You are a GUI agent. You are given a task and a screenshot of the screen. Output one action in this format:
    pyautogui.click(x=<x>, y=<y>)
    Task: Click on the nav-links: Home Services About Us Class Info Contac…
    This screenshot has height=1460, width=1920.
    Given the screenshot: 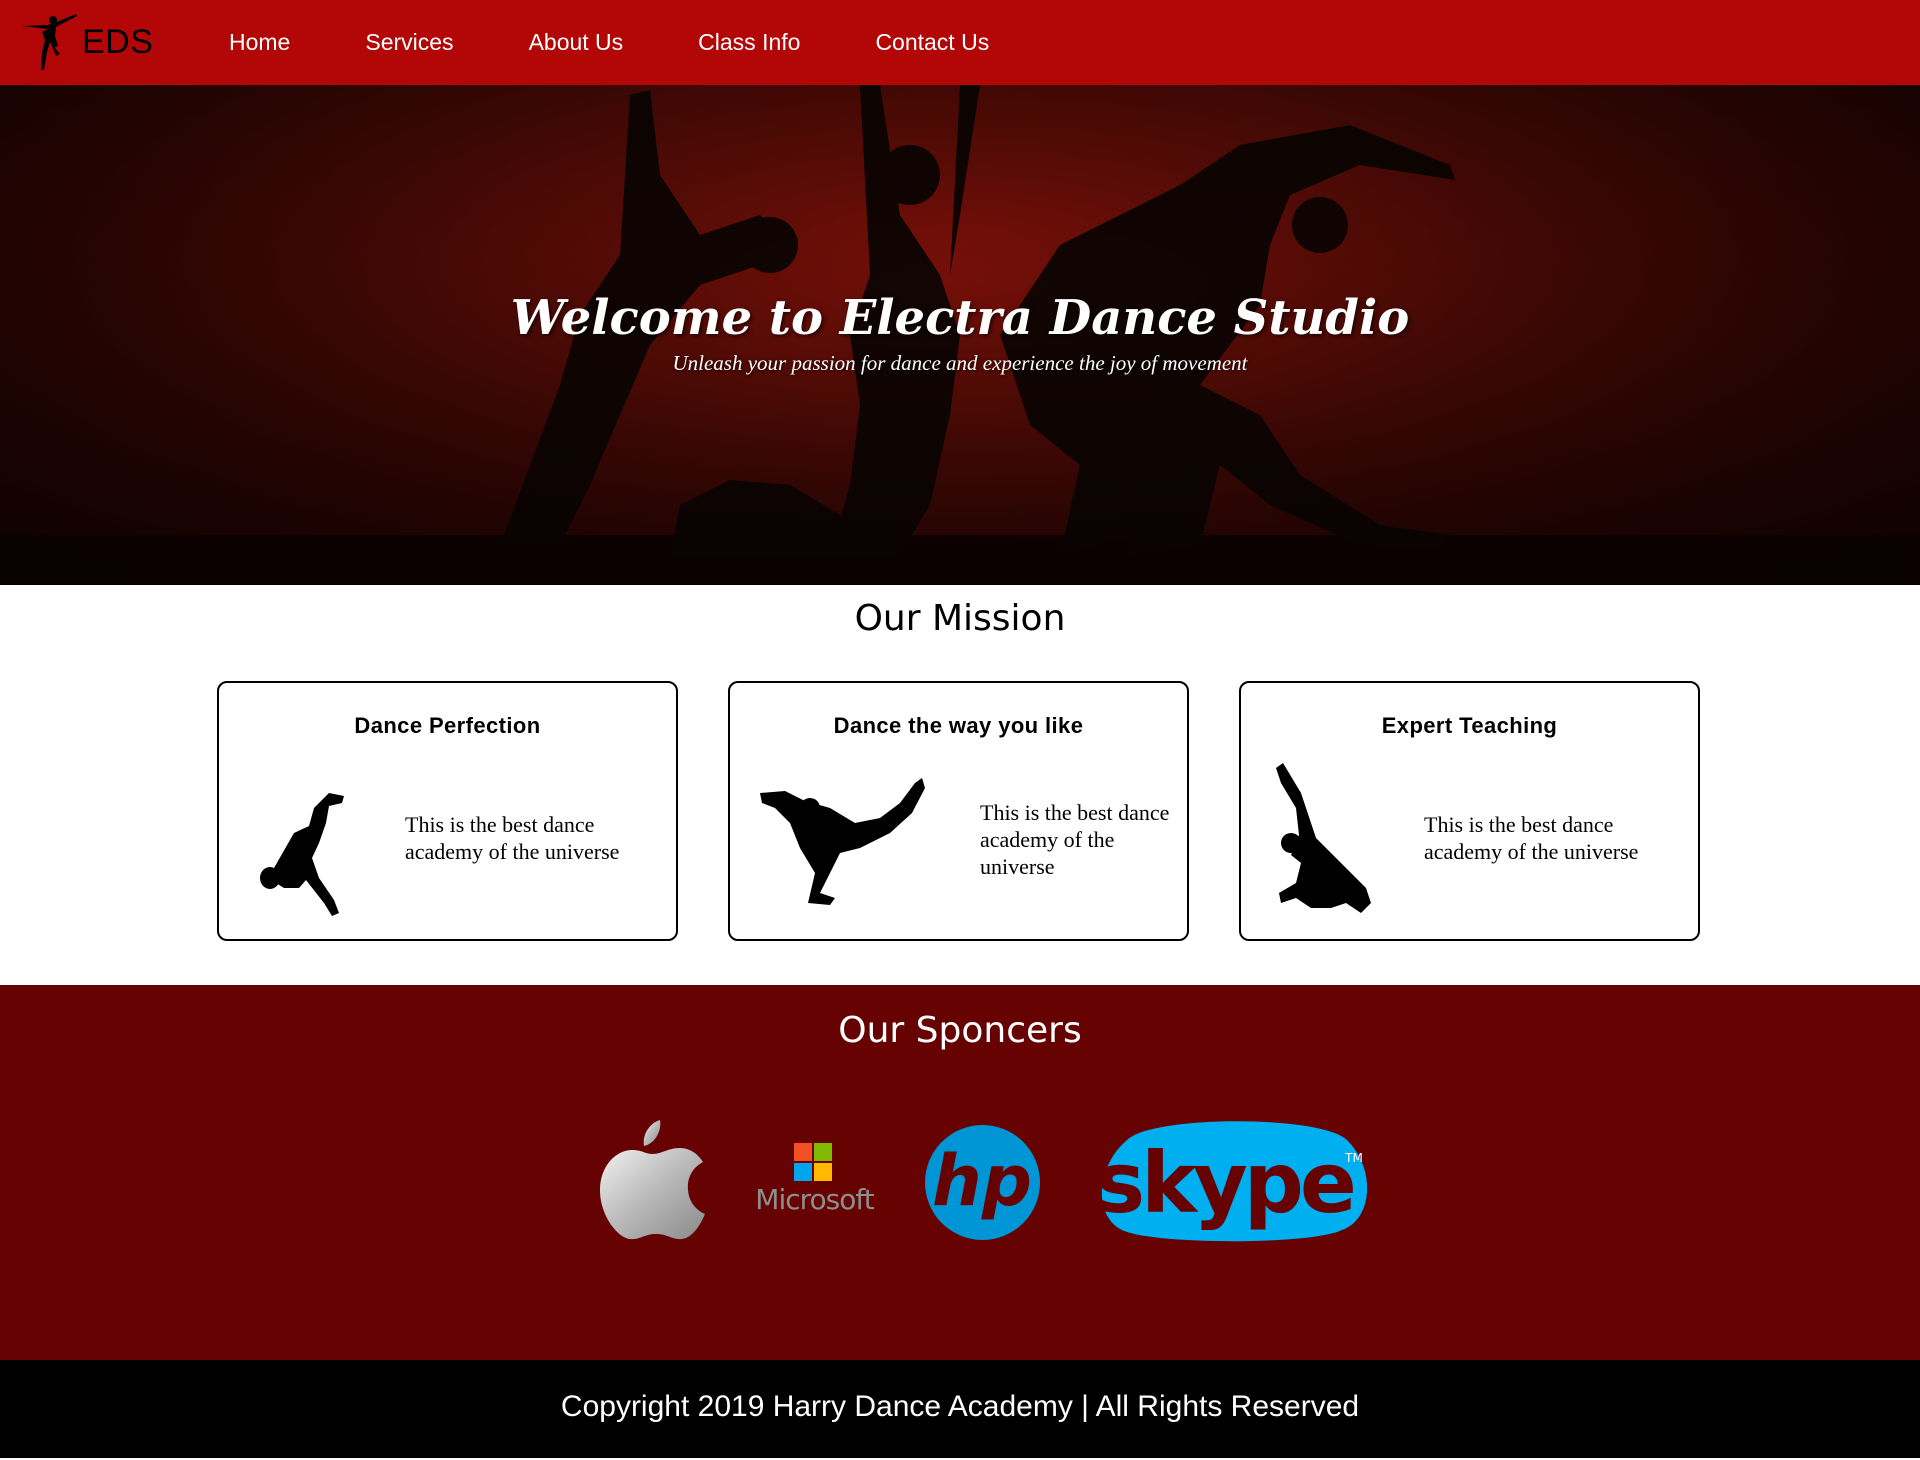 What is the action you would take?
    pyautogui.click(x=646, y=42)
    